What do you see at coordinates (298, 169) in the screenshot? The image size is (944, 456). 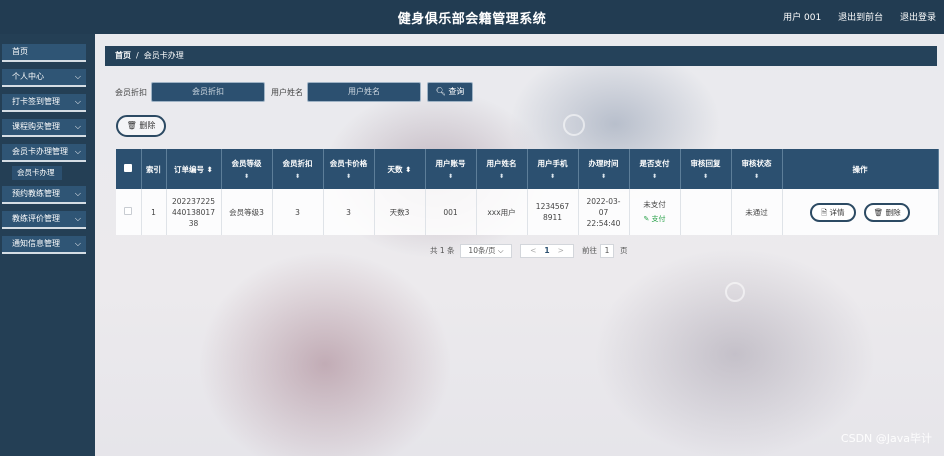 I see `col-discount: 会员折扣 ⬍` at bounding box center [298, 169].